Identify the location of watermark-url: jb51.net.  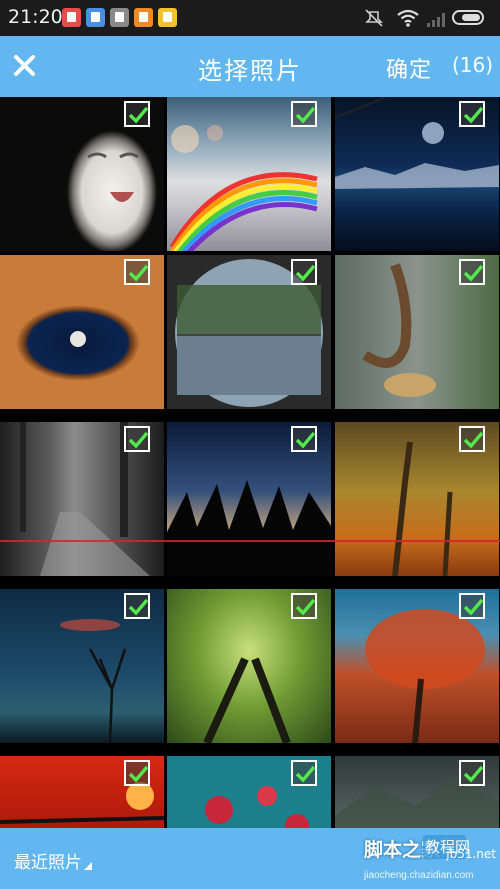
(471, 854).